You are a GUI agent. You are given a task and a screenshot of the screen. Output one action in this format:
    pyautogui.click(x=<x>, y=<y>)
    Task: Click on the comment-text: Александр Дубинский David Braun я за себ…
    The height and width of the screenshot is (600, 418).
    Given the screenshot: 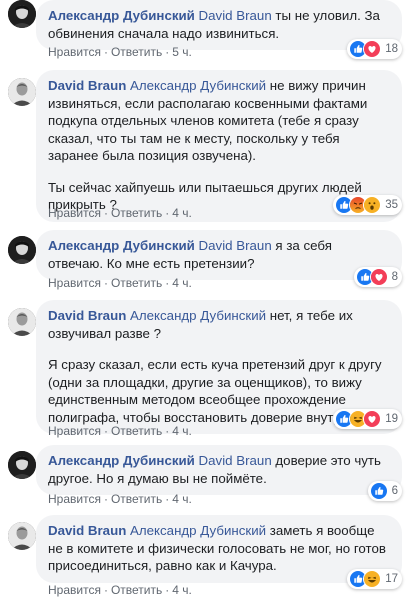 What is the action you would take?
    pyautogui.click(x=219, y=254)
    